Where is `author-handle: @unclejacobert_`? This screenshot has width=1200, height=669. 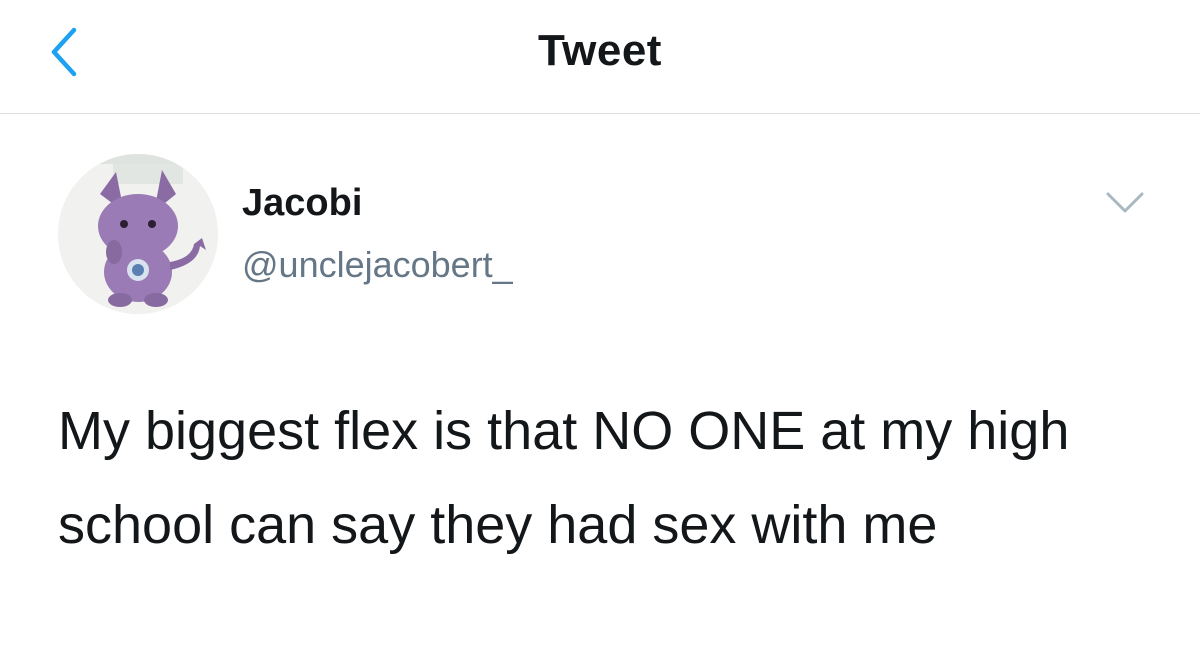 author-handle: @unclejacobert_ is located at coordinates (377, 265).